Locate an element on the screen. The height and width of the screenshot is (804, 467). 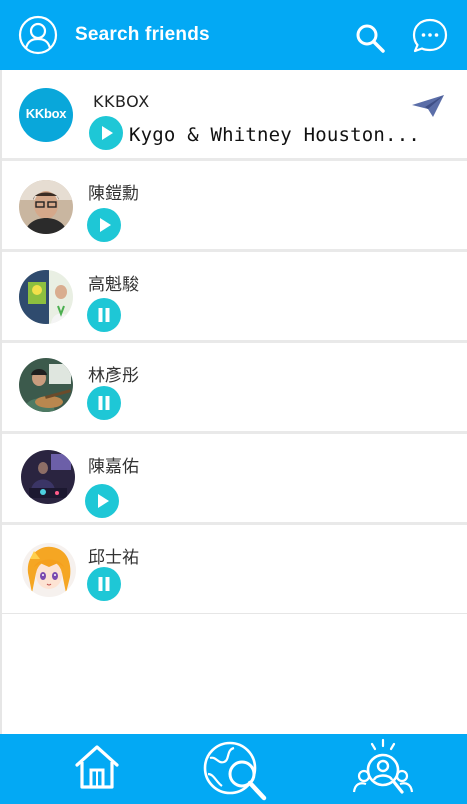
chat-icon is located at coordinates (430, 36).